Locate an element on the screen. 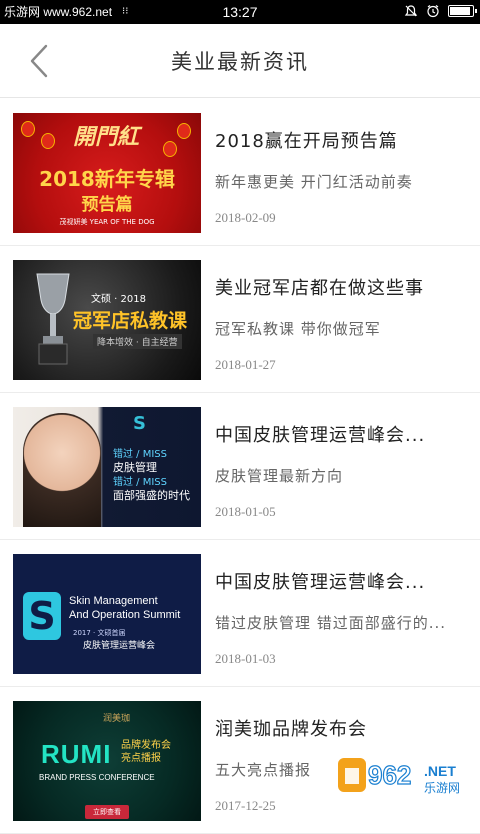 The width and height of the screenshot is (480, 834). thumb-l1: 错过 / MISS is located at coordinates (140, 452).